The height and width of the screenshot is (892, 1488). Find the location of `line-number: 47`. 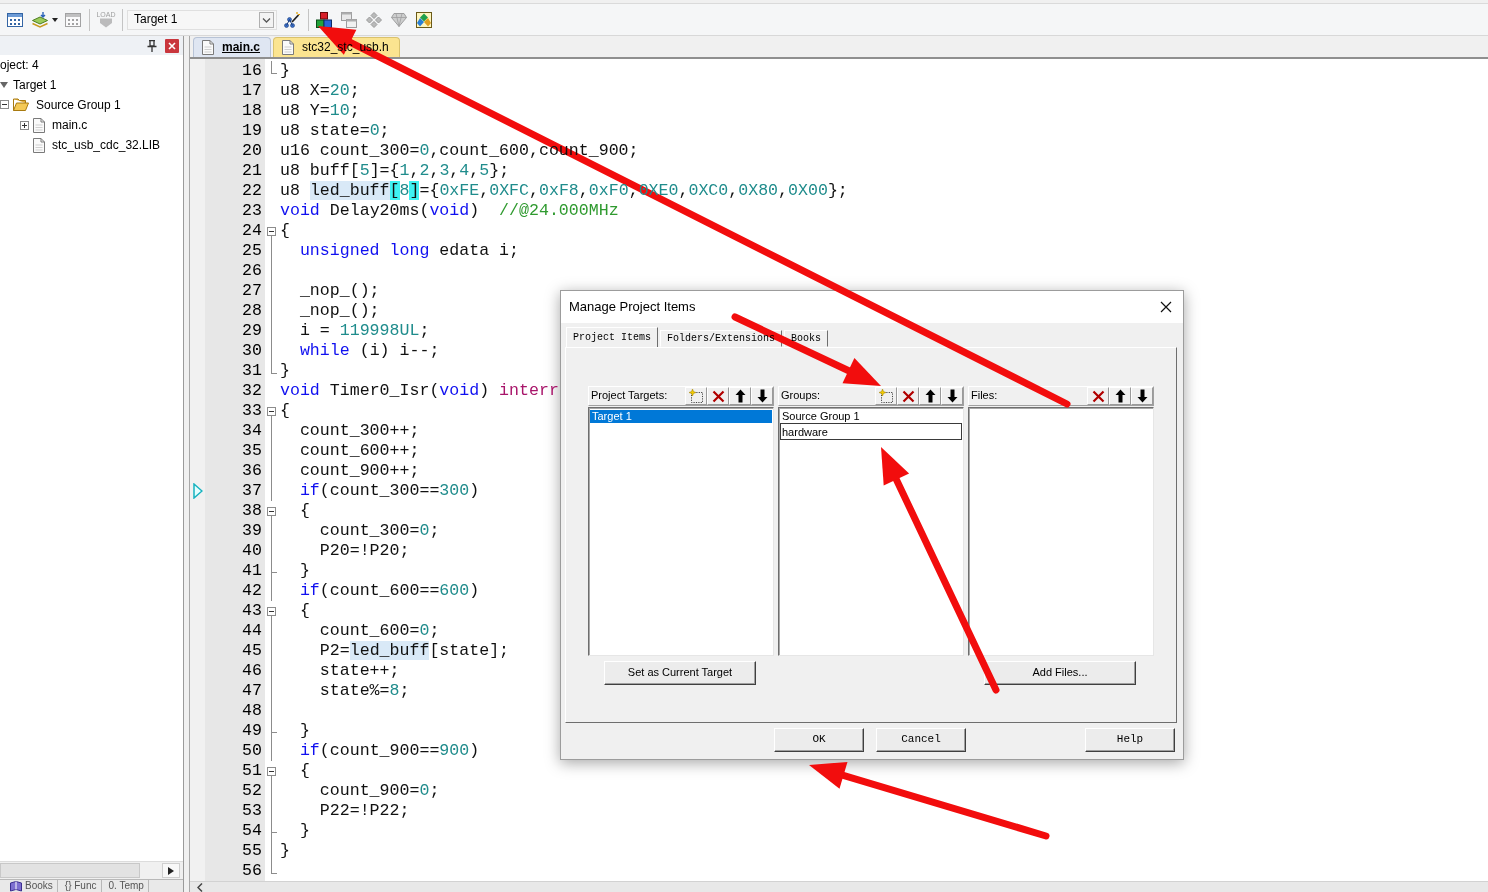

line-number: 47 is located at coordinates (252, 690).